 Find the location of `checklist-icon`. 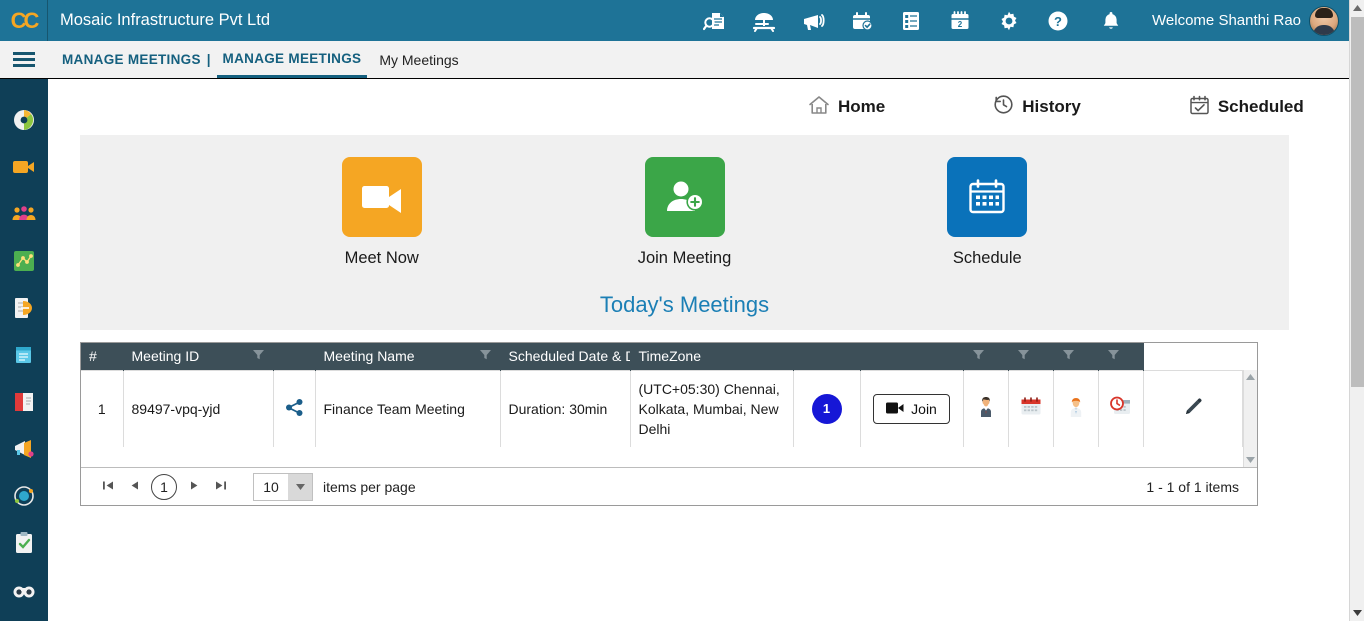

checklist-icon is located at coordinates (910, 20).